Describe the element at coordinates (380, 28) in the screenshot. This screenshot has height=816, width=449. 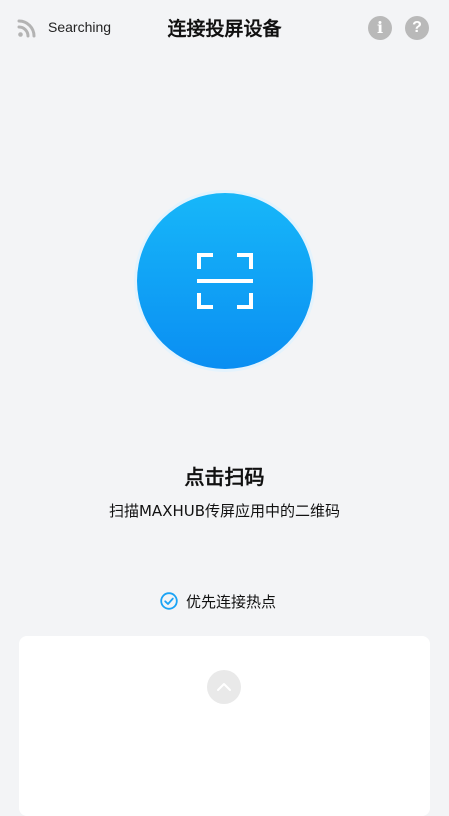
I see `info-icon: i` at that location.